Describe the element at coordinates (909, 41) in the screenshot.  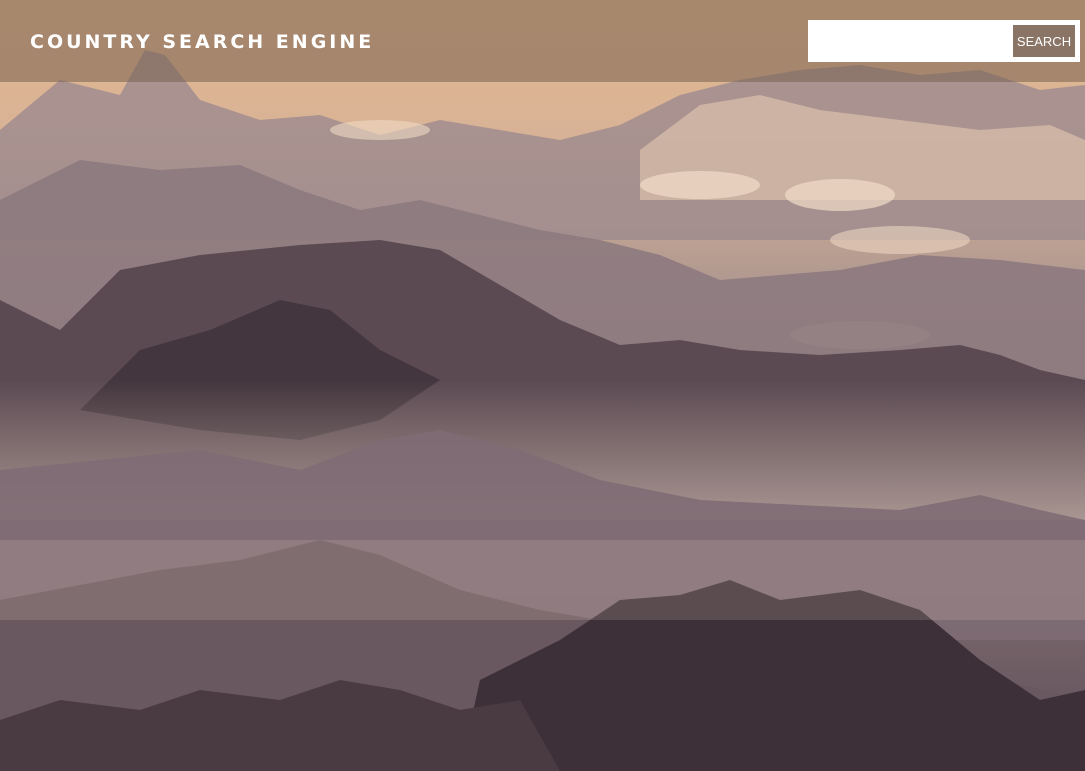
I see `search-input` at that location.